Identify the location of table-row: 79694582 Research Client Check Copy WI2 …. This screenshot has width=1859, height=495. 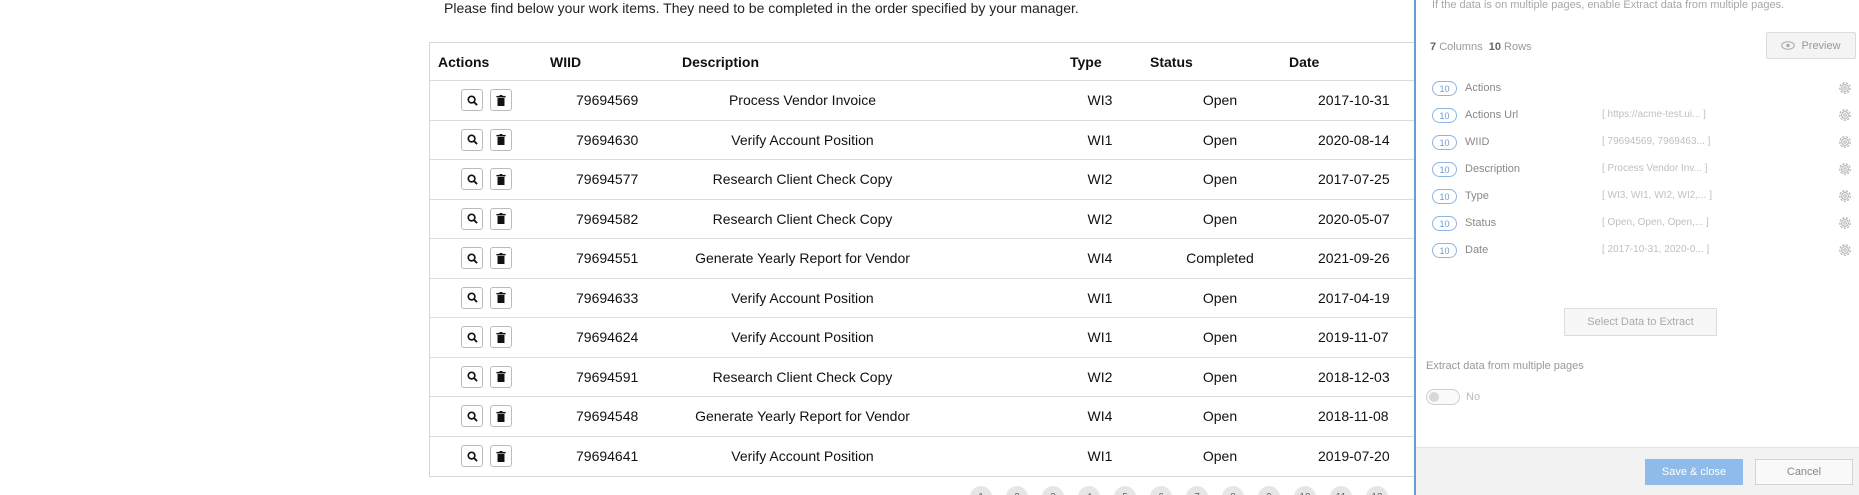
(924, 219).